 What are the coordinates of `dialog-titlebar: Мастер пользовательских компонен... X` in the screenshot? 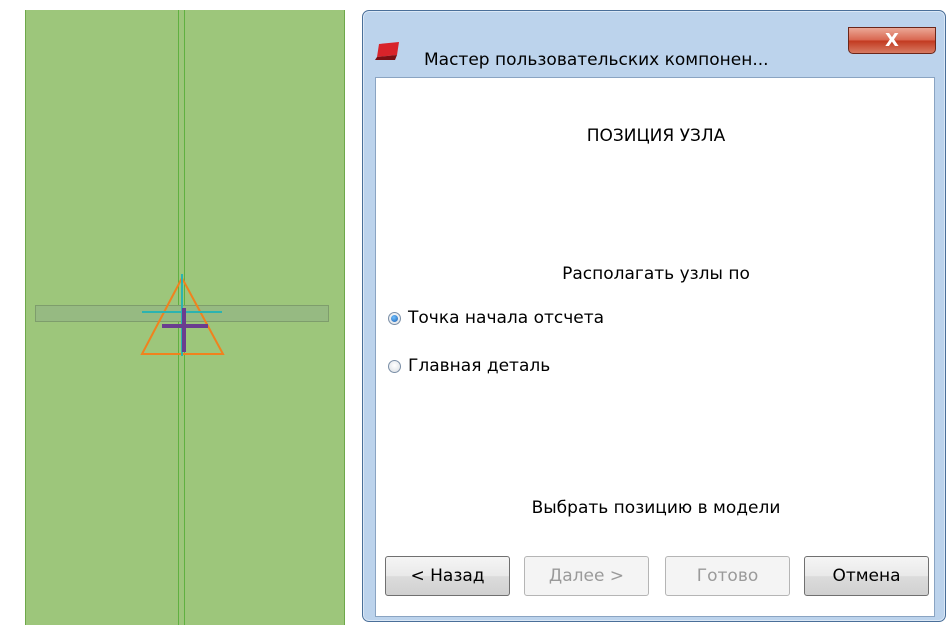 It's located at (654, 44).